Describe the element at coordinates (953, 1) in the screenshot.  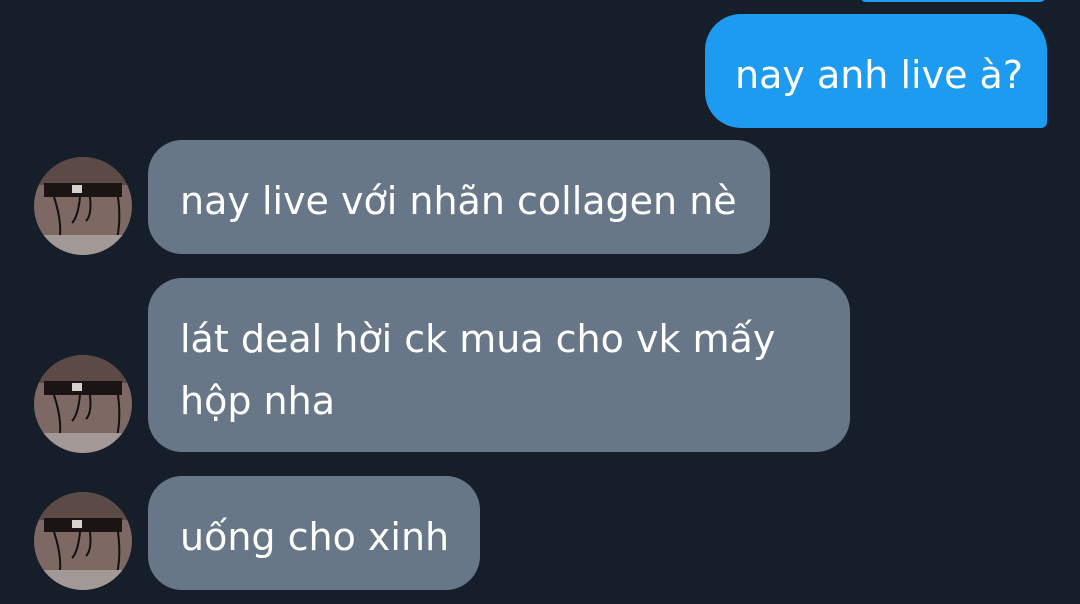
I see `previous-message-bubble-edge` at that location.